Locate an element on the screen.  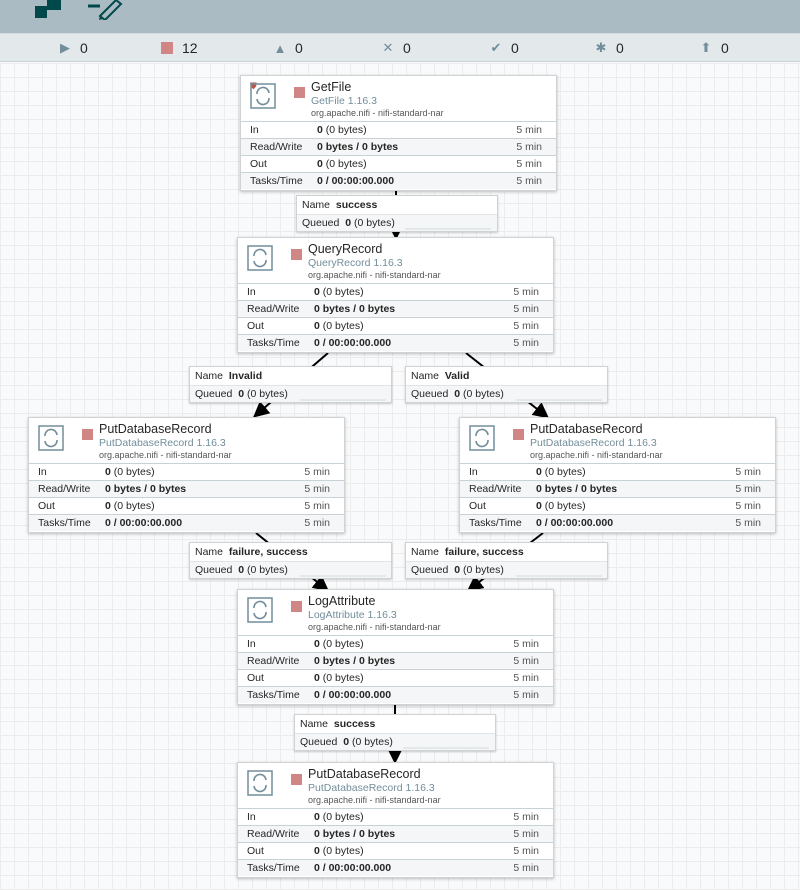
locally-modified-count: ✱ 0 is located at coordinates (608, 48).